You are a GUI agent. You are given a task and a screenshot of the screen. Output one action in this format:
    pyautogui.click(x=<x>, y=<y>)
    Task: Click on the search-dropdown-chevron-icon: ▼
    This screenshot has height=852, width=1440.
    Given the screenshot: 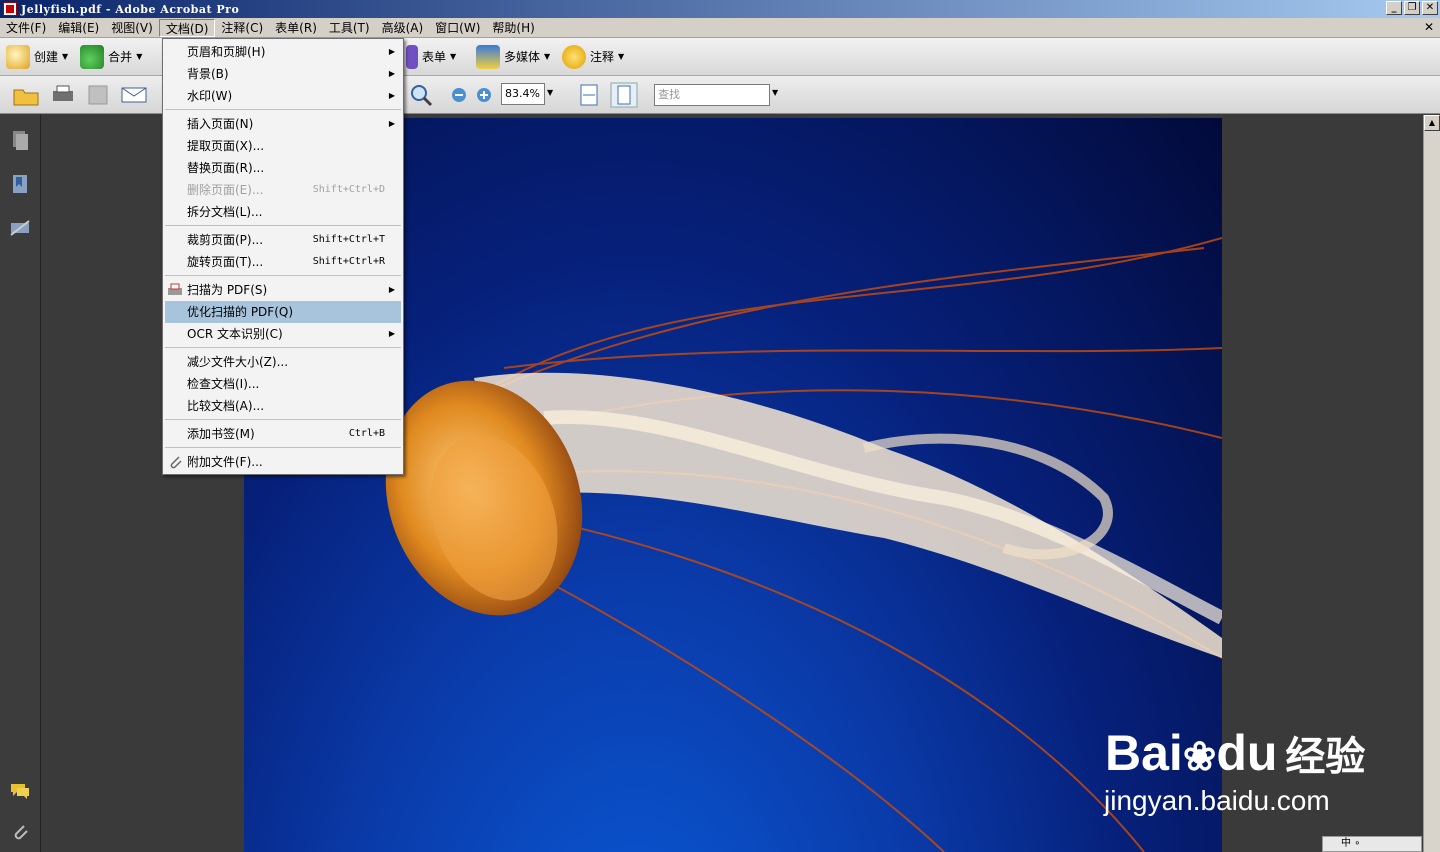 What is the action you would take?
    pyautogui.click(x=775, y=101)
    